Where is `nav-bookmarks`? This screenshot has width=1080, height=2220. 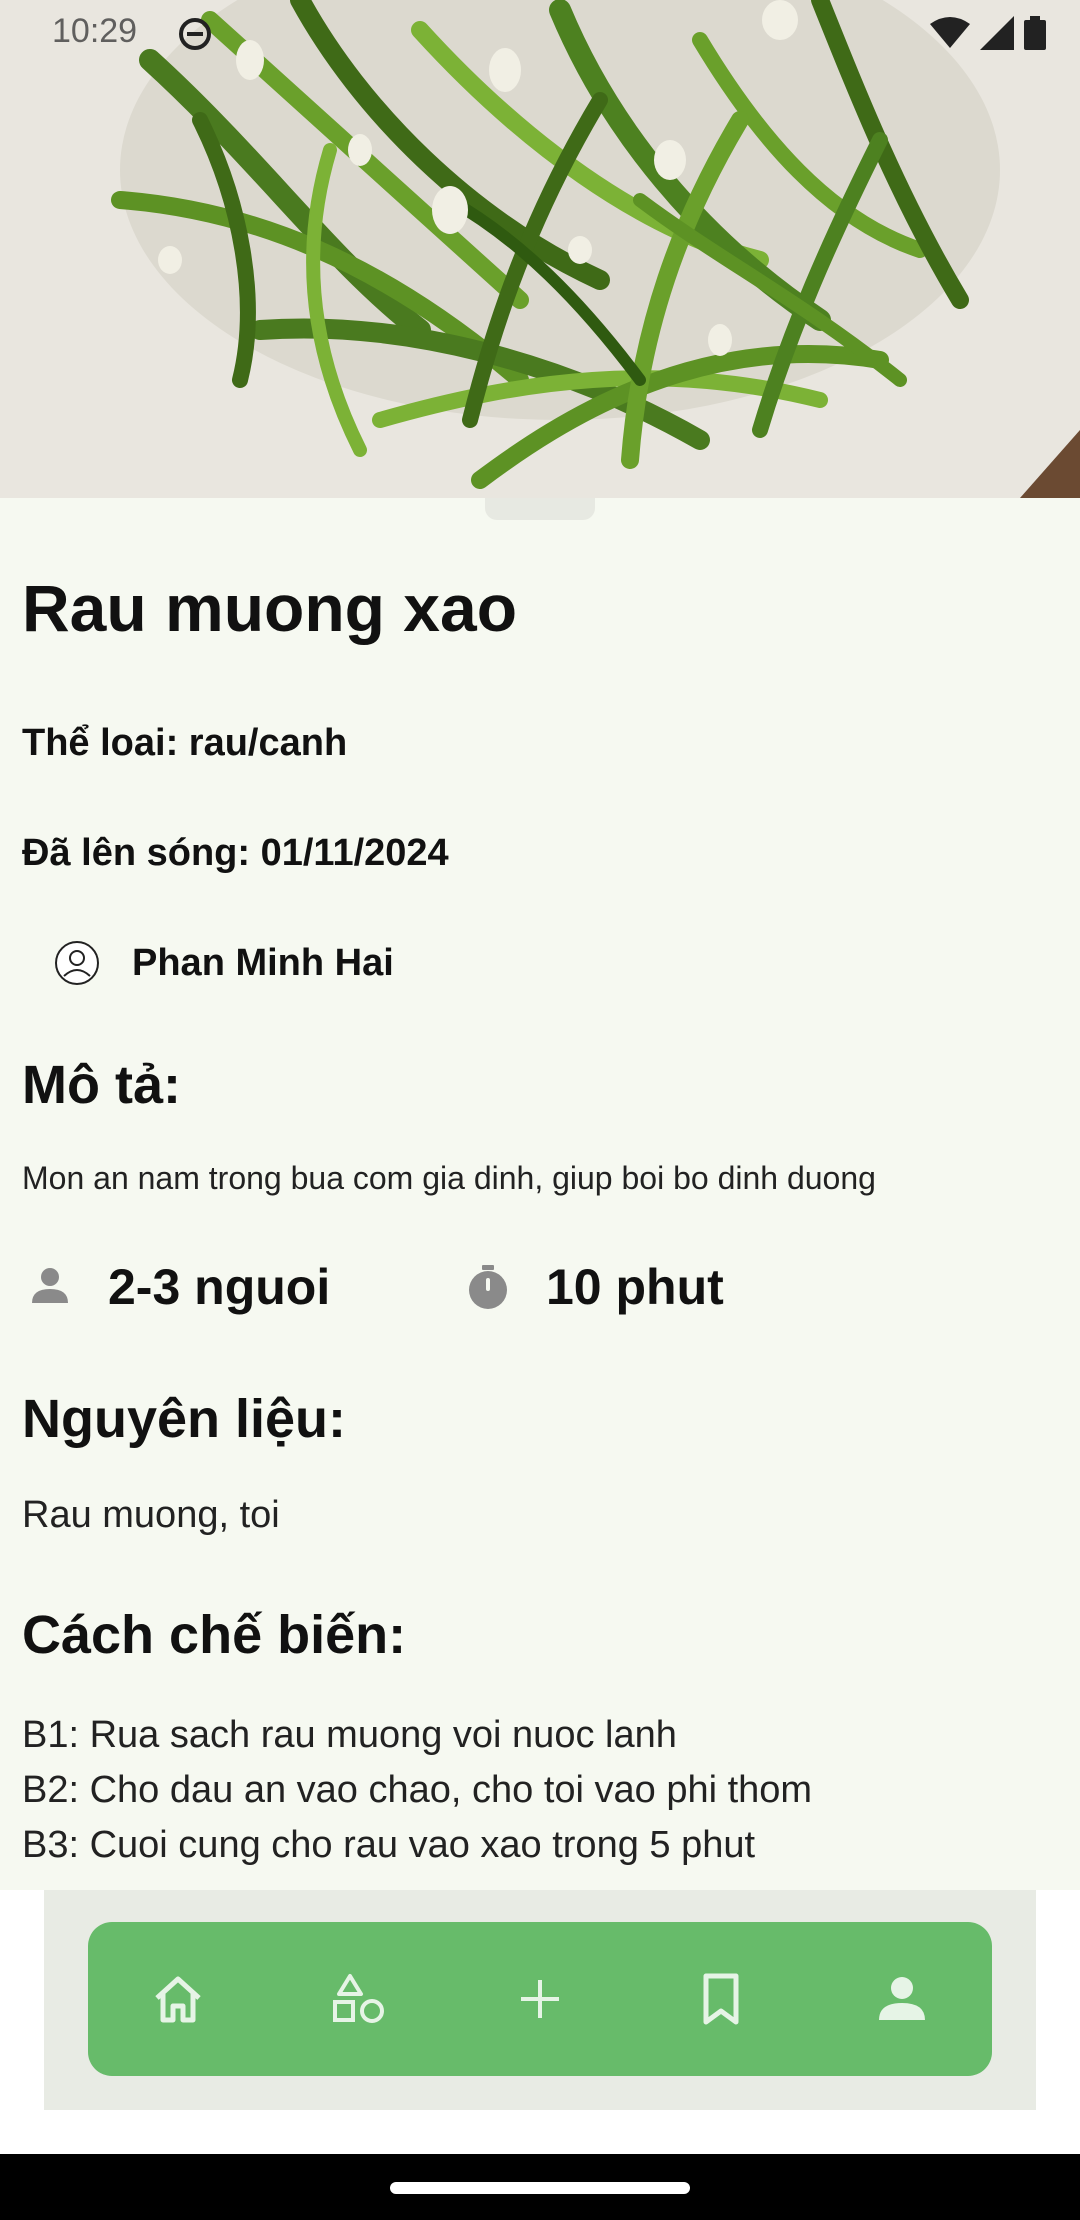 nav-bookmarks is located at coordinates (721, 1999).